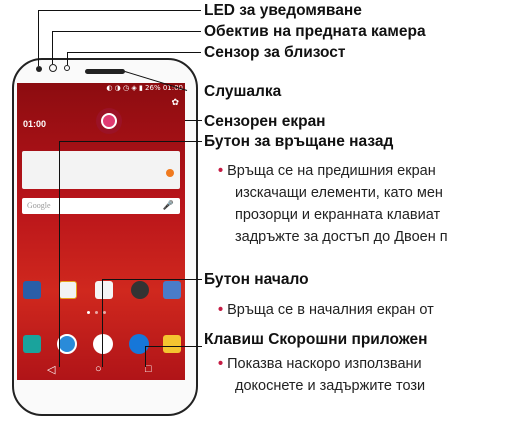 This screenshot has width=516, height=421. What do you see at coordinates (32, 290) in the screenshot?
I see `app-icon-folder` at bounding box center [32, 290].